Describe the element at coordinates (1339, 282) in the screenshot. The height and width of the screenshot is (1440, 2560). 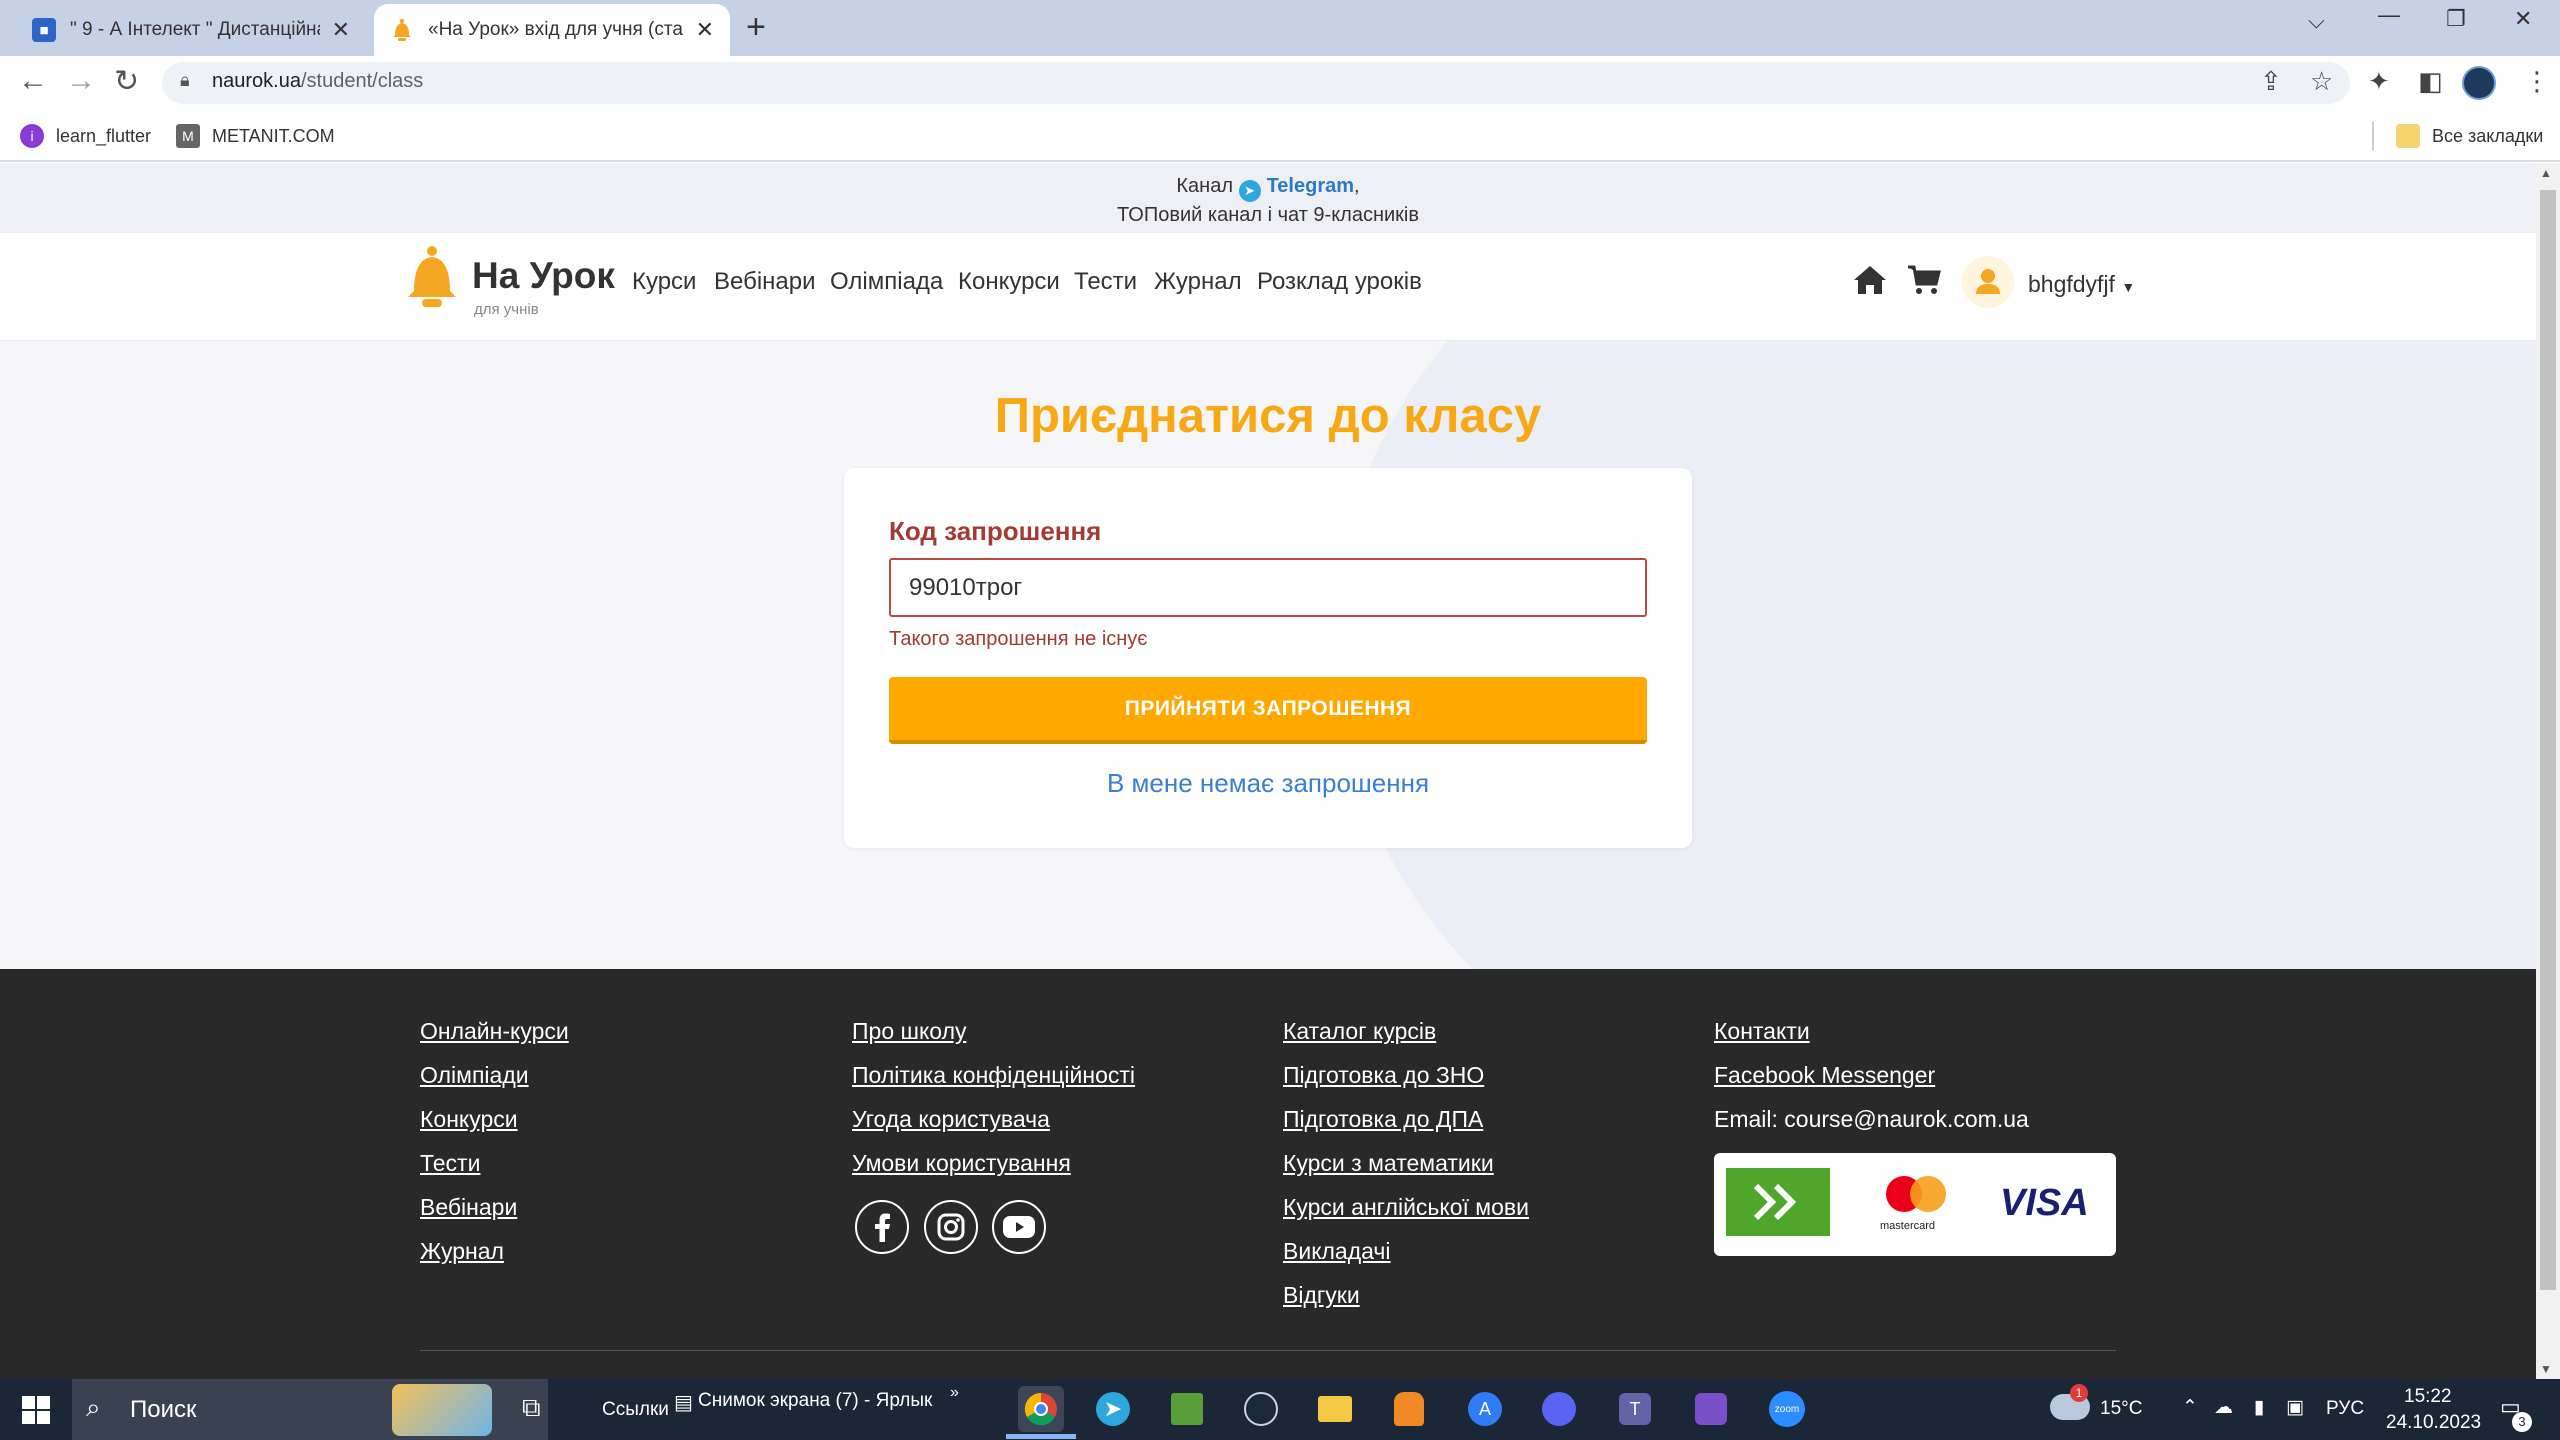
I see `nav-schedule: Розклад уроків` at that location.